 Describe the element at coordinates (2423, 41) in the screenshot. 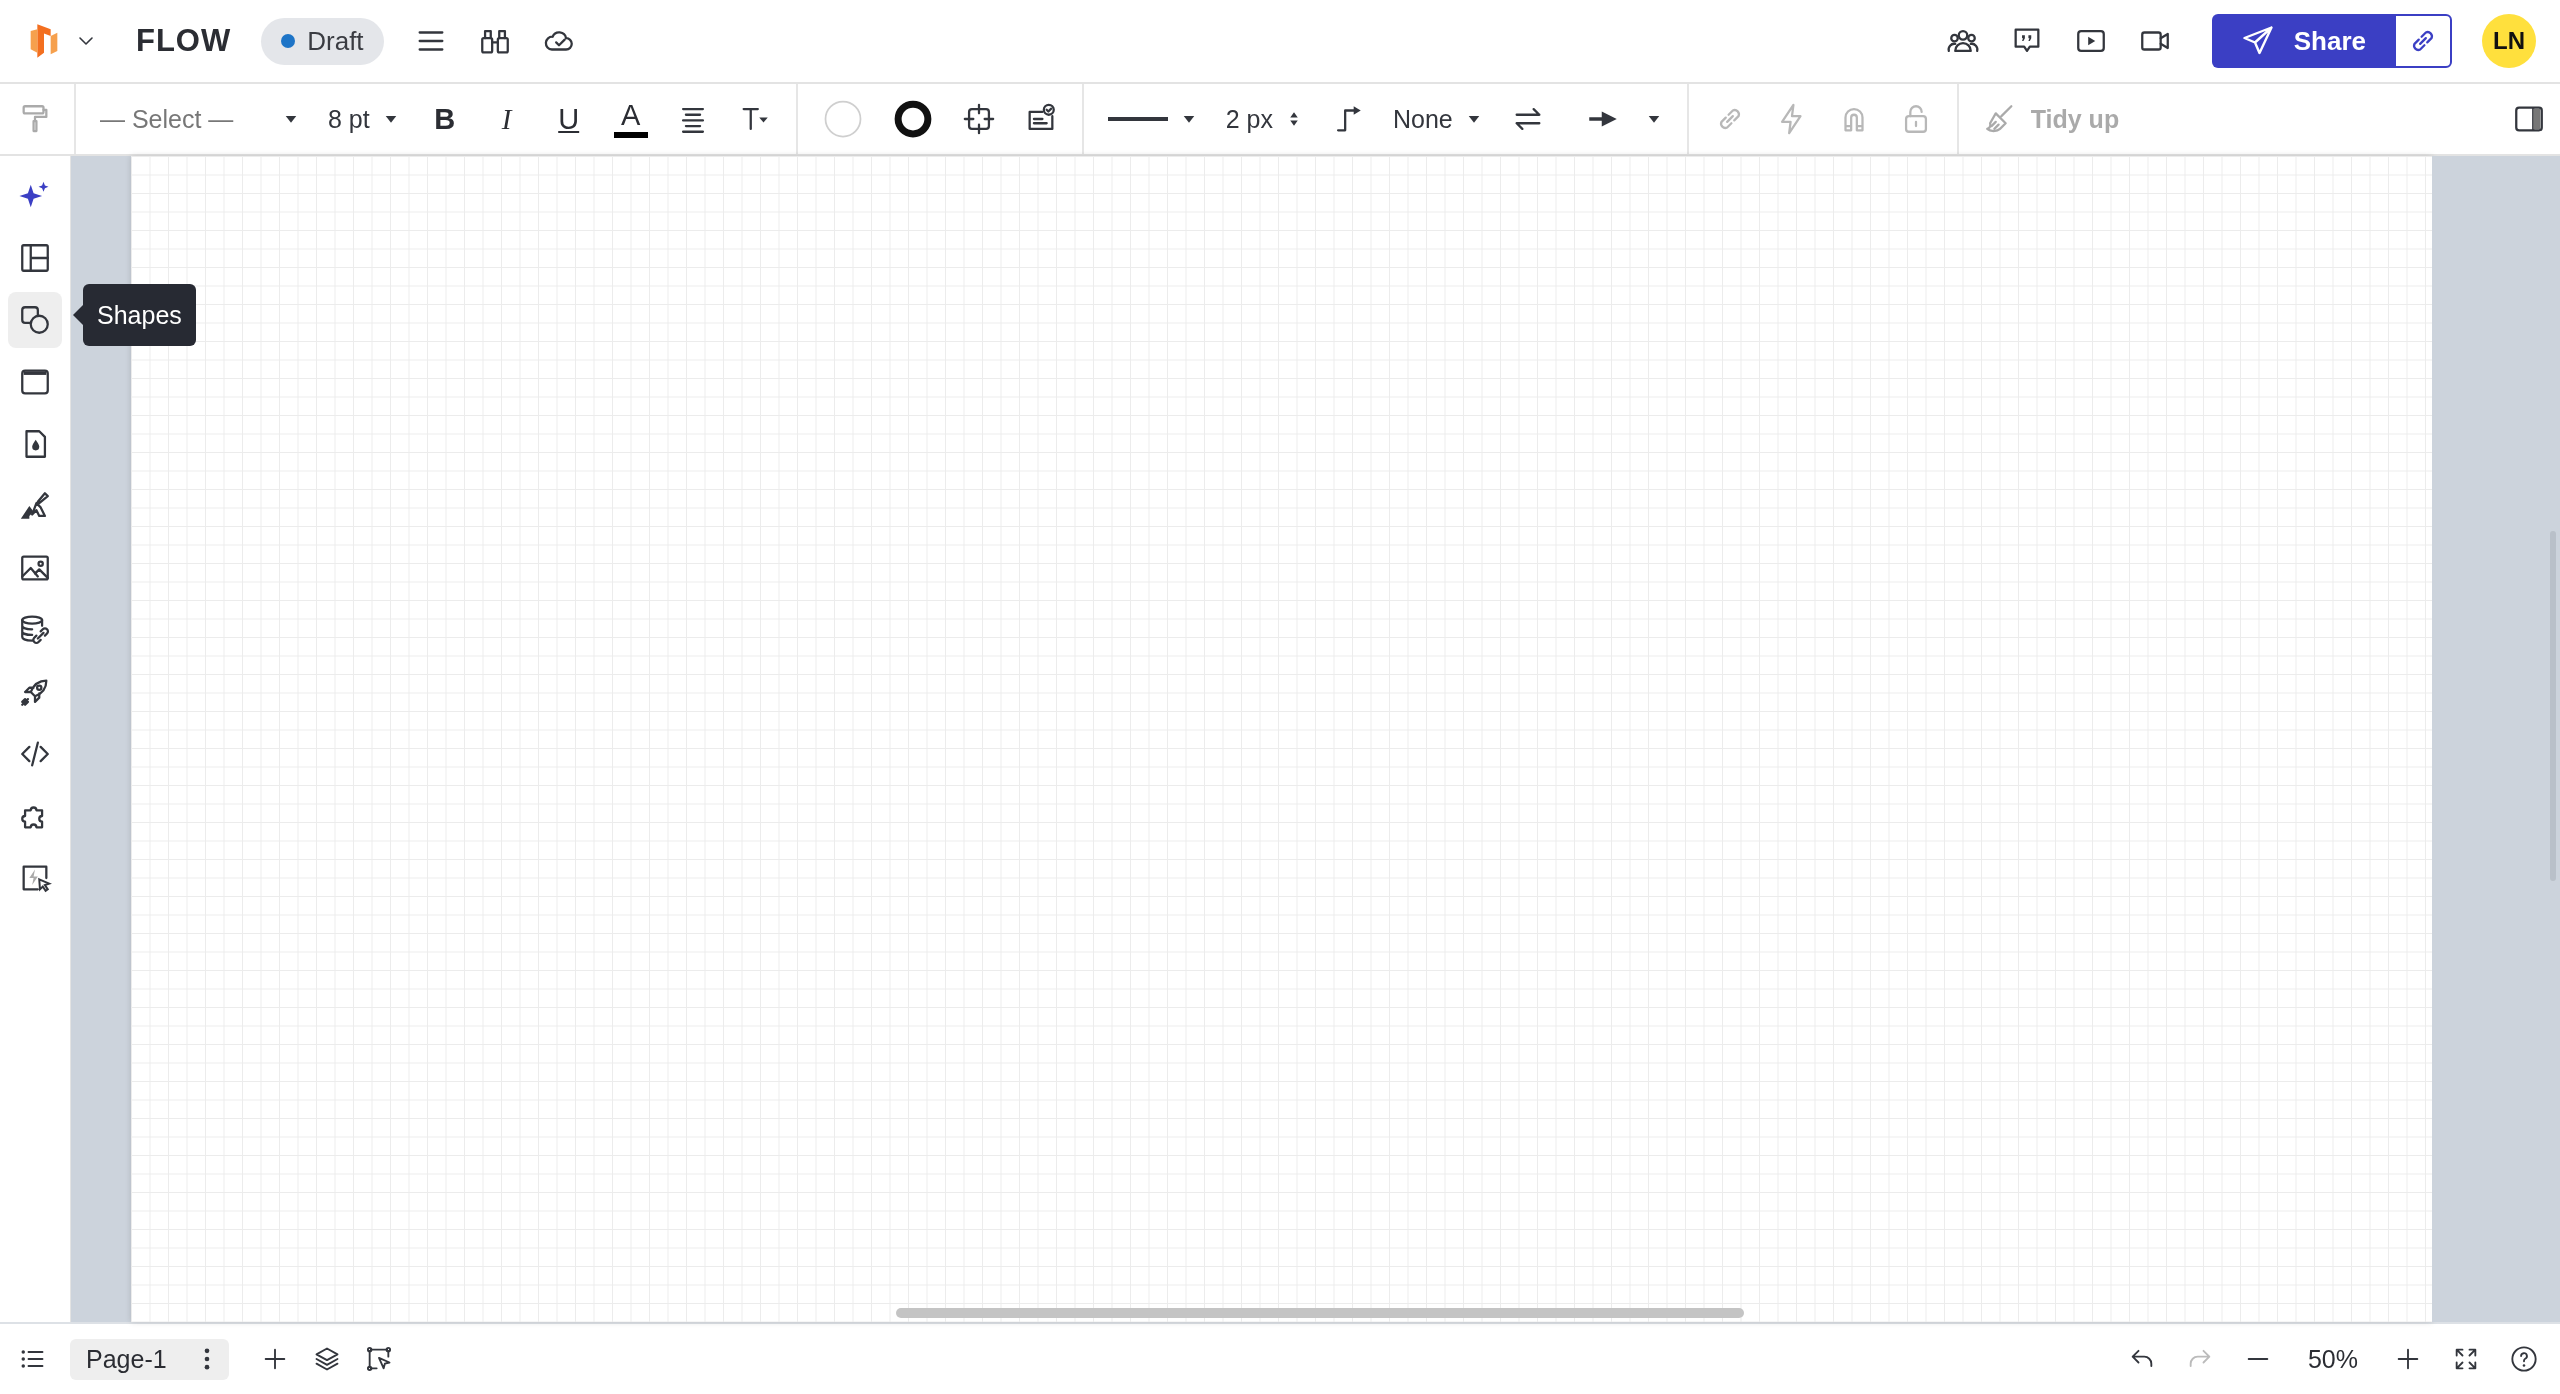

I see `copy-link-button` at that location.